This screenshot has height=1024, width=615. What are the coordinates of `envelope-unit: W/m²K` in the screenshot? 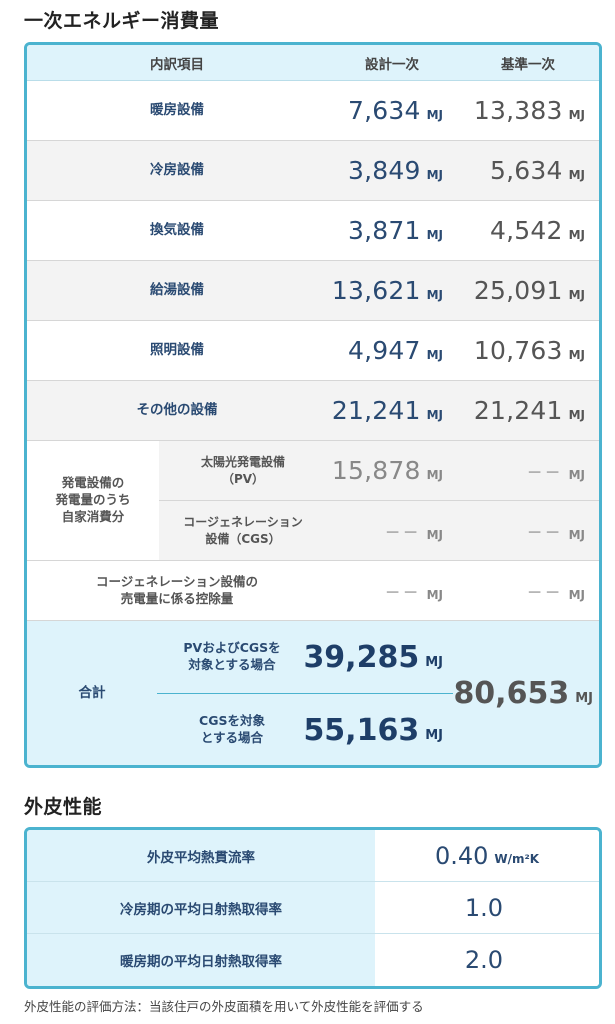 It's located at (517, 858).